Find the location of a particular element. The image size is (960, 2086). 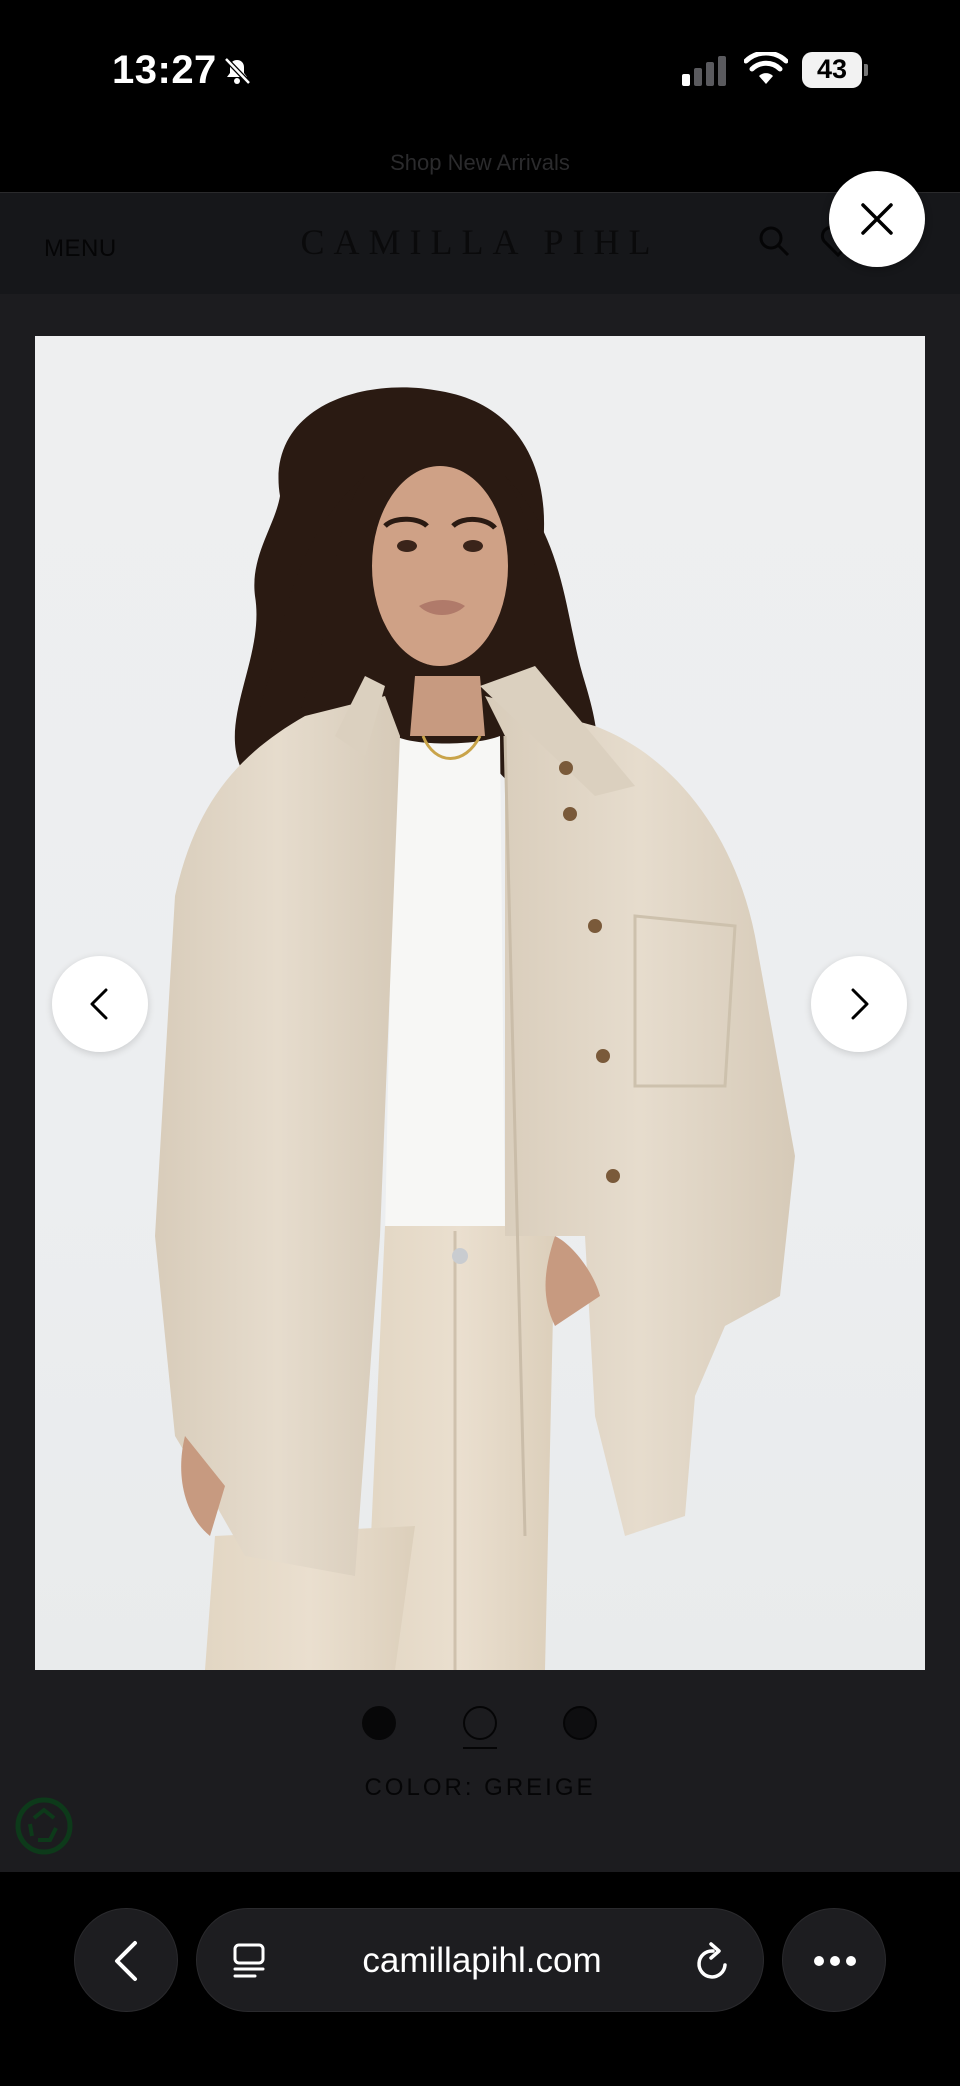

browser-back-button is located at coordinates (126, 1960).